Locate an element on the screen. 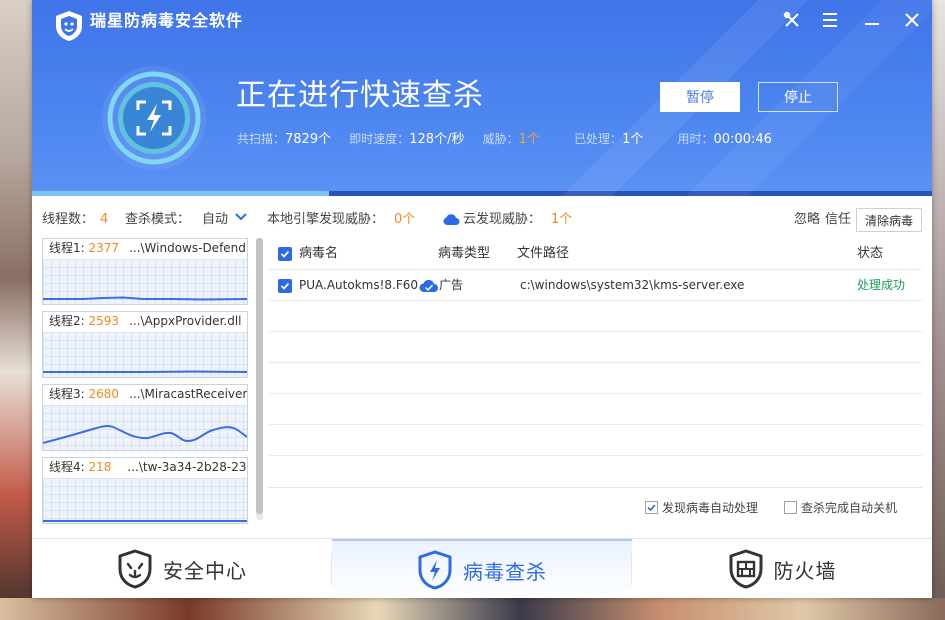  thread-label: 线程1: is located at coordinates (67, 248).